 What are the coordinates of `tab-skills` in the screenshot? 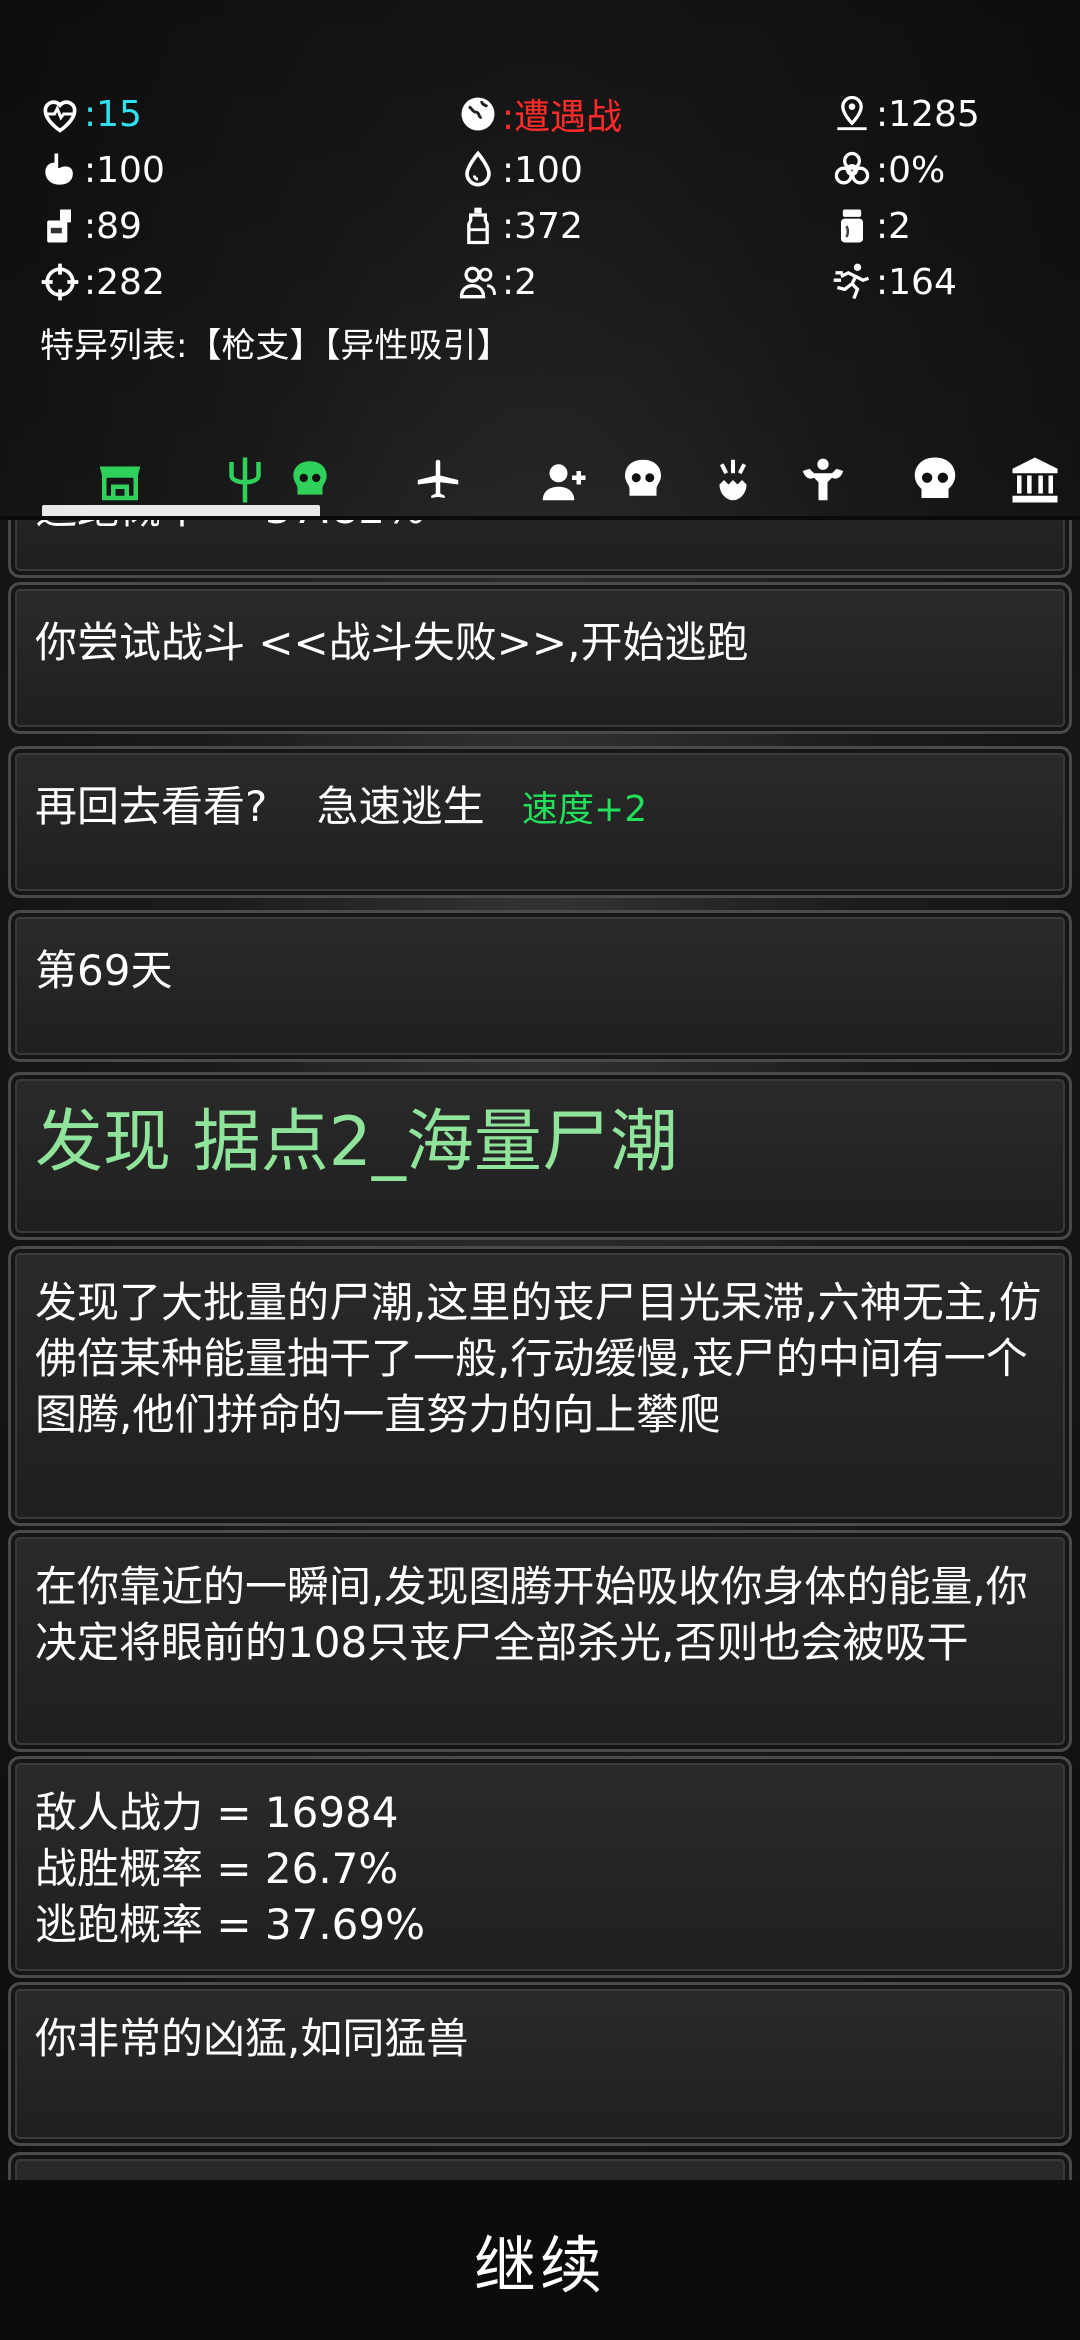 It's located at (732, 480).